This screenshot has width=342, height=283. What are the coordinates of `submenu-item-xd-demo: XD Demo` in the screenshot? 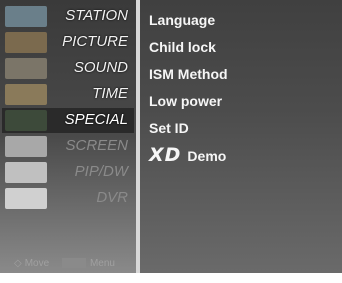 It's located at (187, 155).